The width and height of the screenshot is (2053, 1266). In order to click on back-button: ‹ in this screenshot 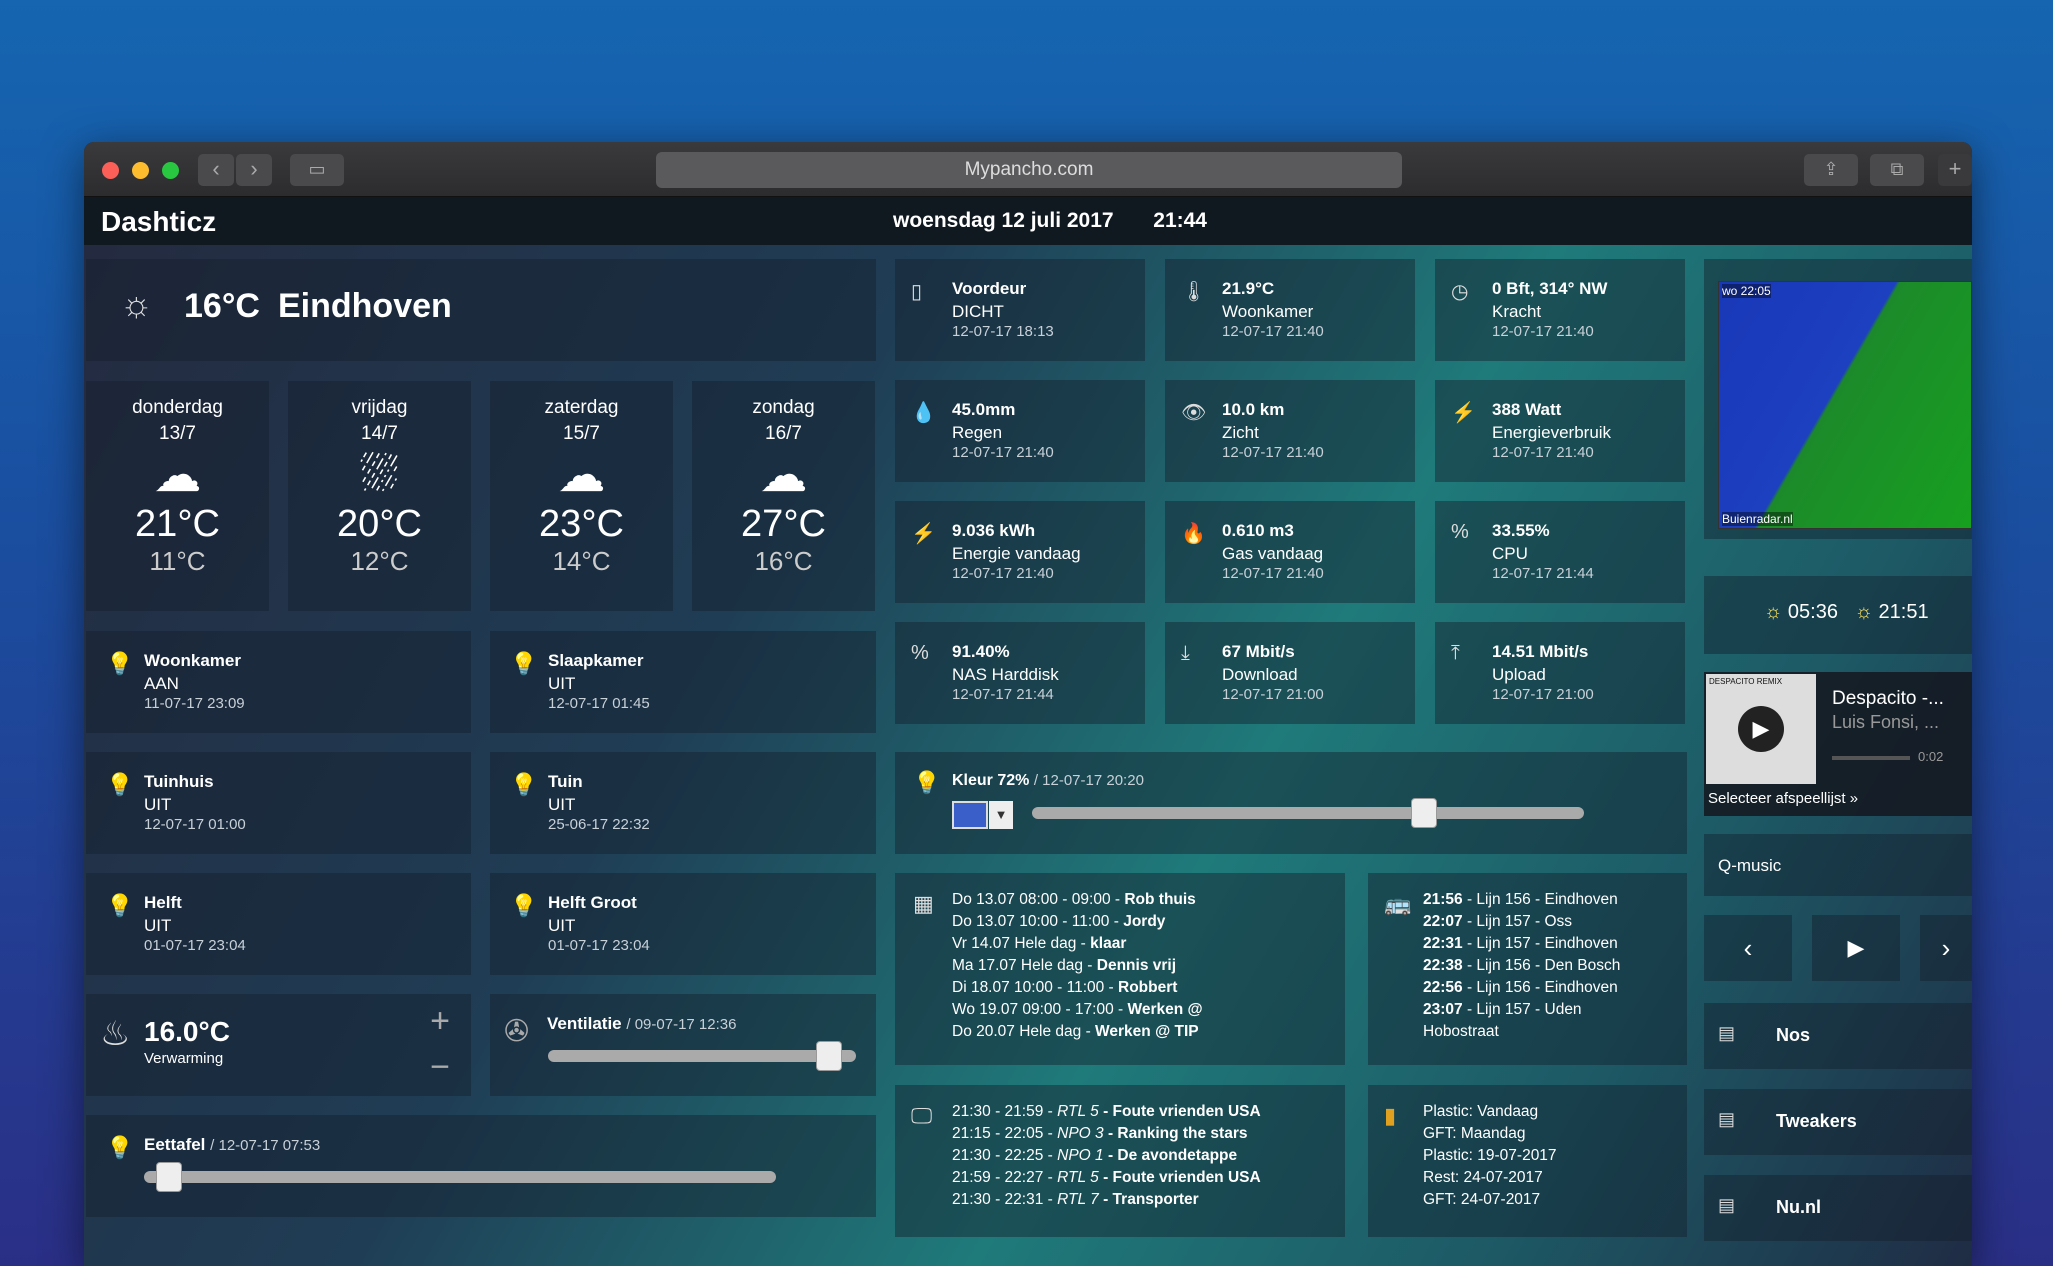, I will do `click(216, 170)`.